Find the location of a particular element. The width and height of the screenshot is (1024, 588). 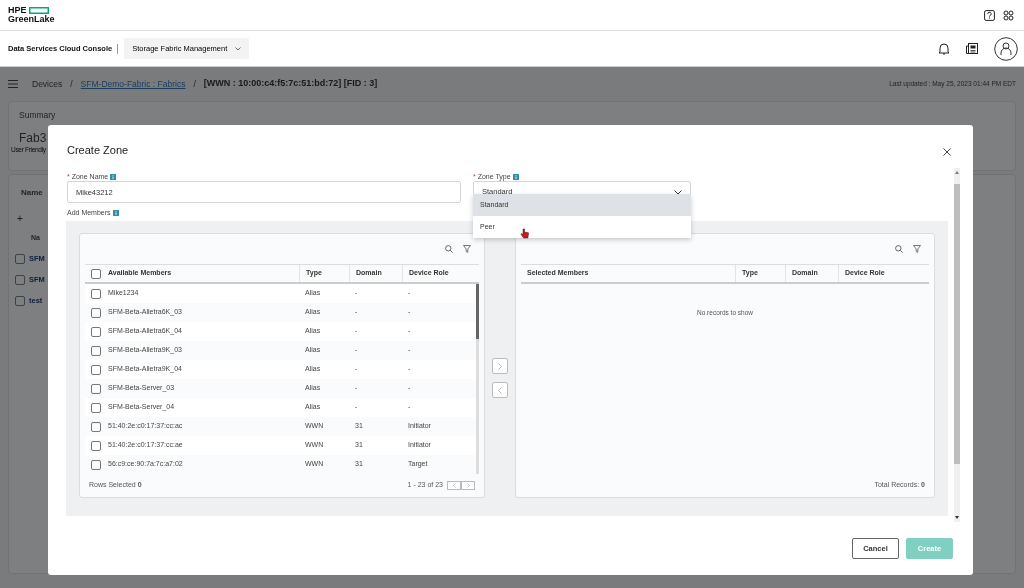

card-title: Summary is located at coordinates (38, 115).